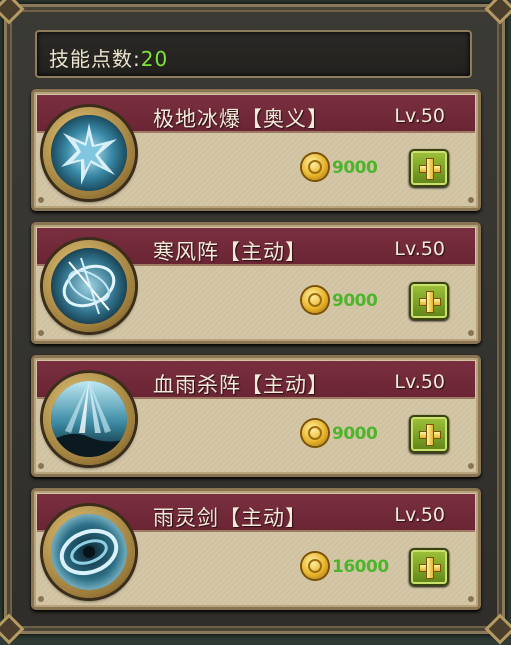 The image size is (511, 645). I want to click on skill-name: 寒风阵【主动】, so click(230, 252).